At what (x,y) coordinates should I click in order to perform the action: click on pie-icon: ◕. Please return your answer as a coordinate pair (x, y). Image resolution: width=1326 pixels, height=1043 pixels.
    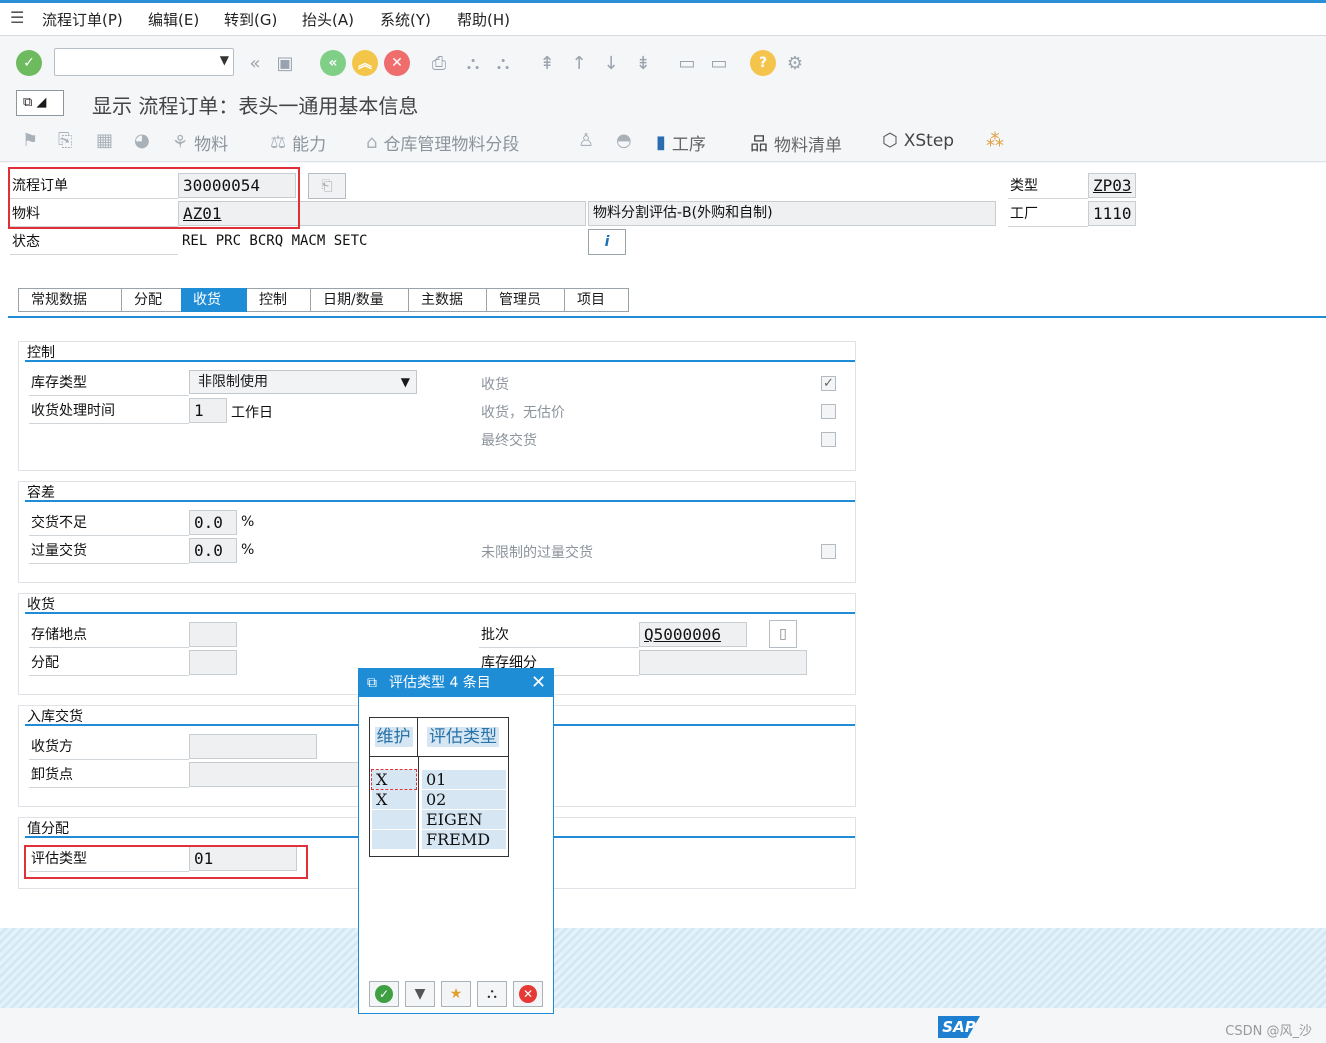
    Looking at the image, I should click on (142, 140).